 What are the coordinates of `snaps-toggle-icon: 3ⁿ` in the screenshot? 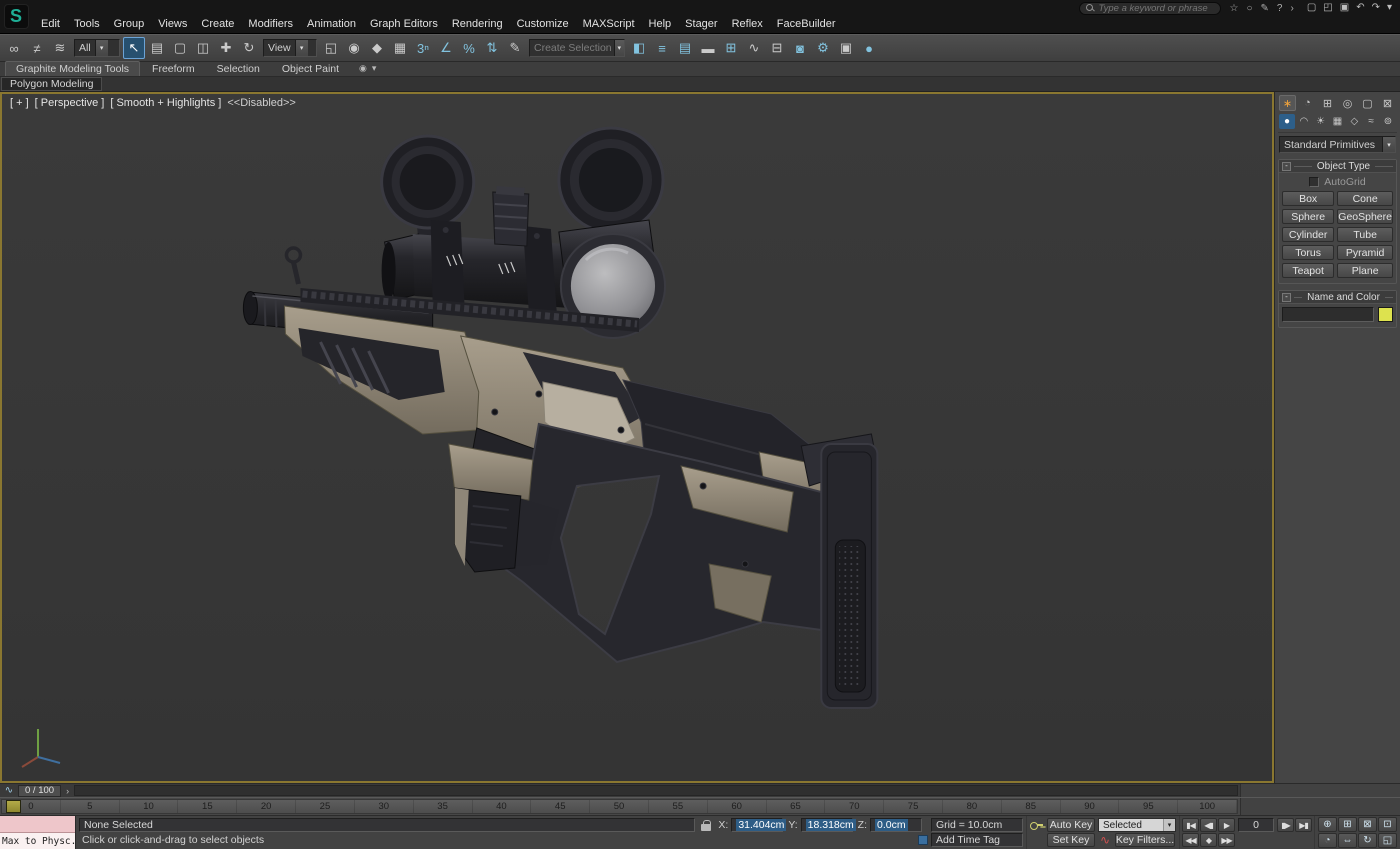 It's located at (423, 48).